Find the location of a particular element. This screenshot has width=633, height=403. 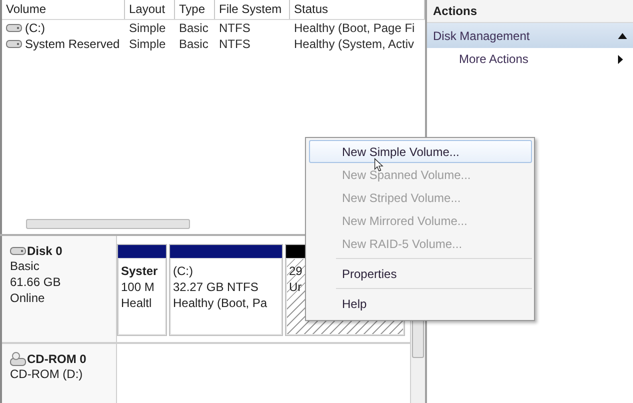

partition-text: (C:) is located at coordinates (183, 271).